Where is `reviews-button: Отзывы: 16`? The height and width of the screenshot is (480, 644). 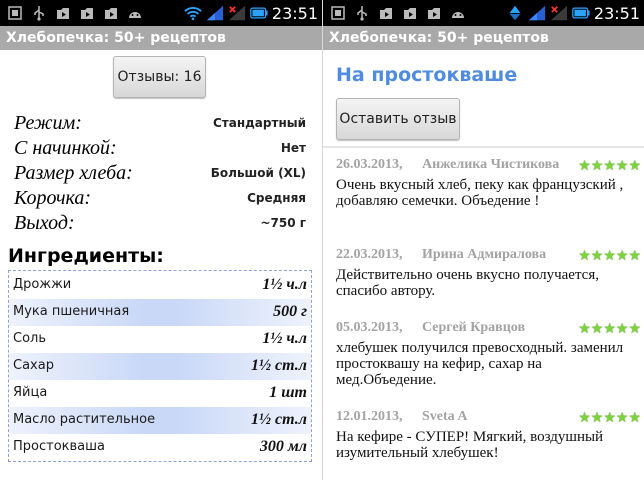 reviews-button: Отзывы: 16 is located at coordinates (159, 77).